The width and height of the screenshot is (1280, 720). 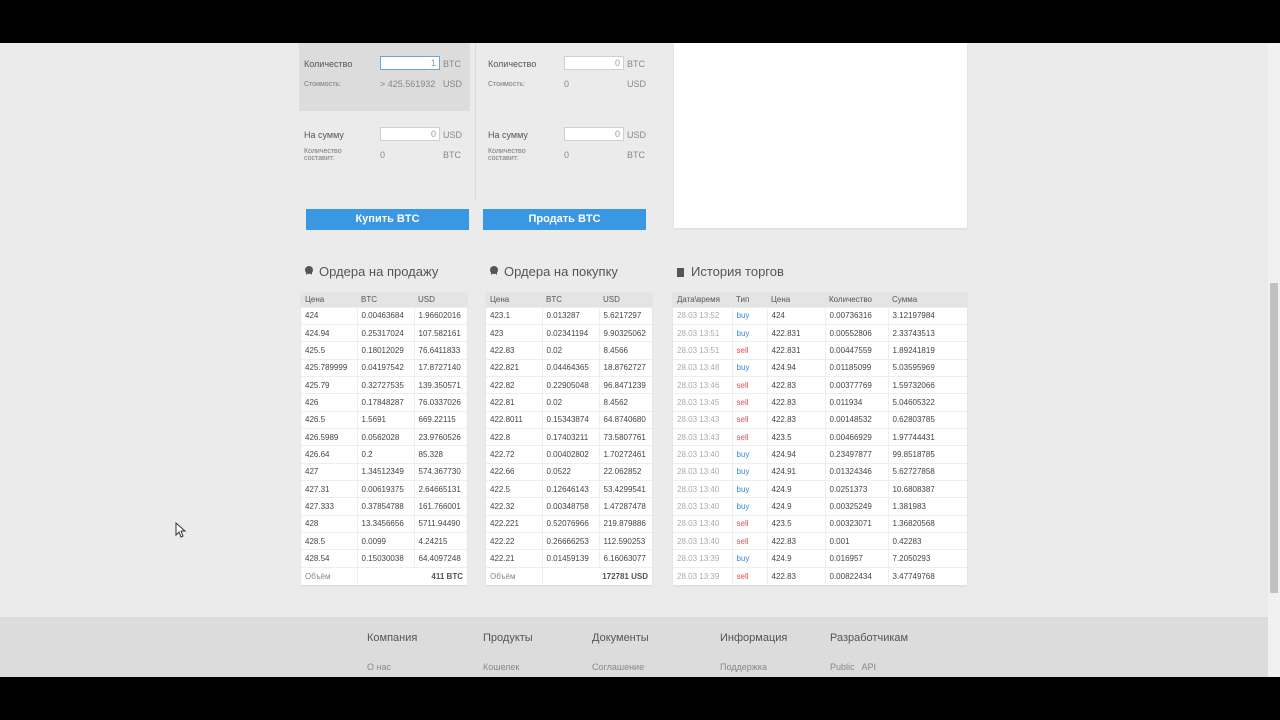 What do you see at coordinates (820, 436) in the screenshot?
I see `table-row: 28.03 13:43 sell 423.5 0.00466929 1.97744431` at bounding box center [820, 436].